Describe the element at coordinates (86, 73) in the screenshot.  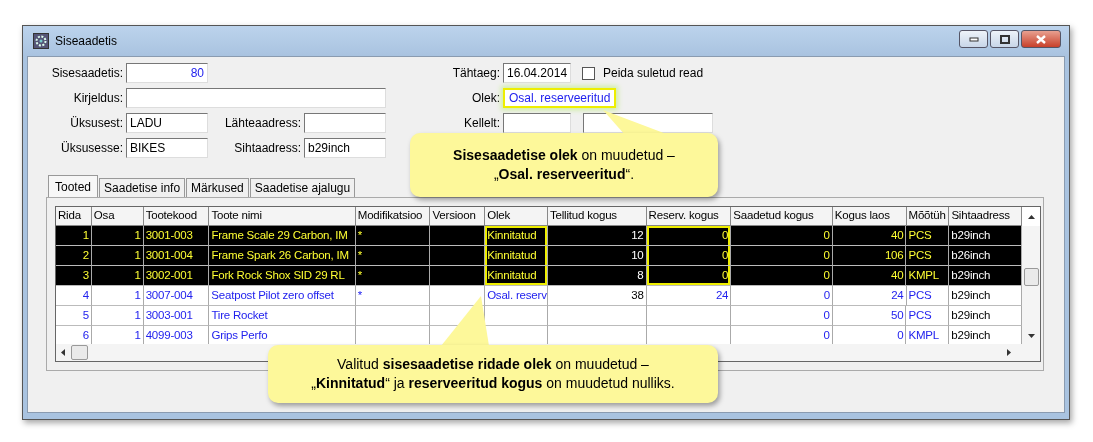
I see `field-label: Sisesaadetis:` at that location.